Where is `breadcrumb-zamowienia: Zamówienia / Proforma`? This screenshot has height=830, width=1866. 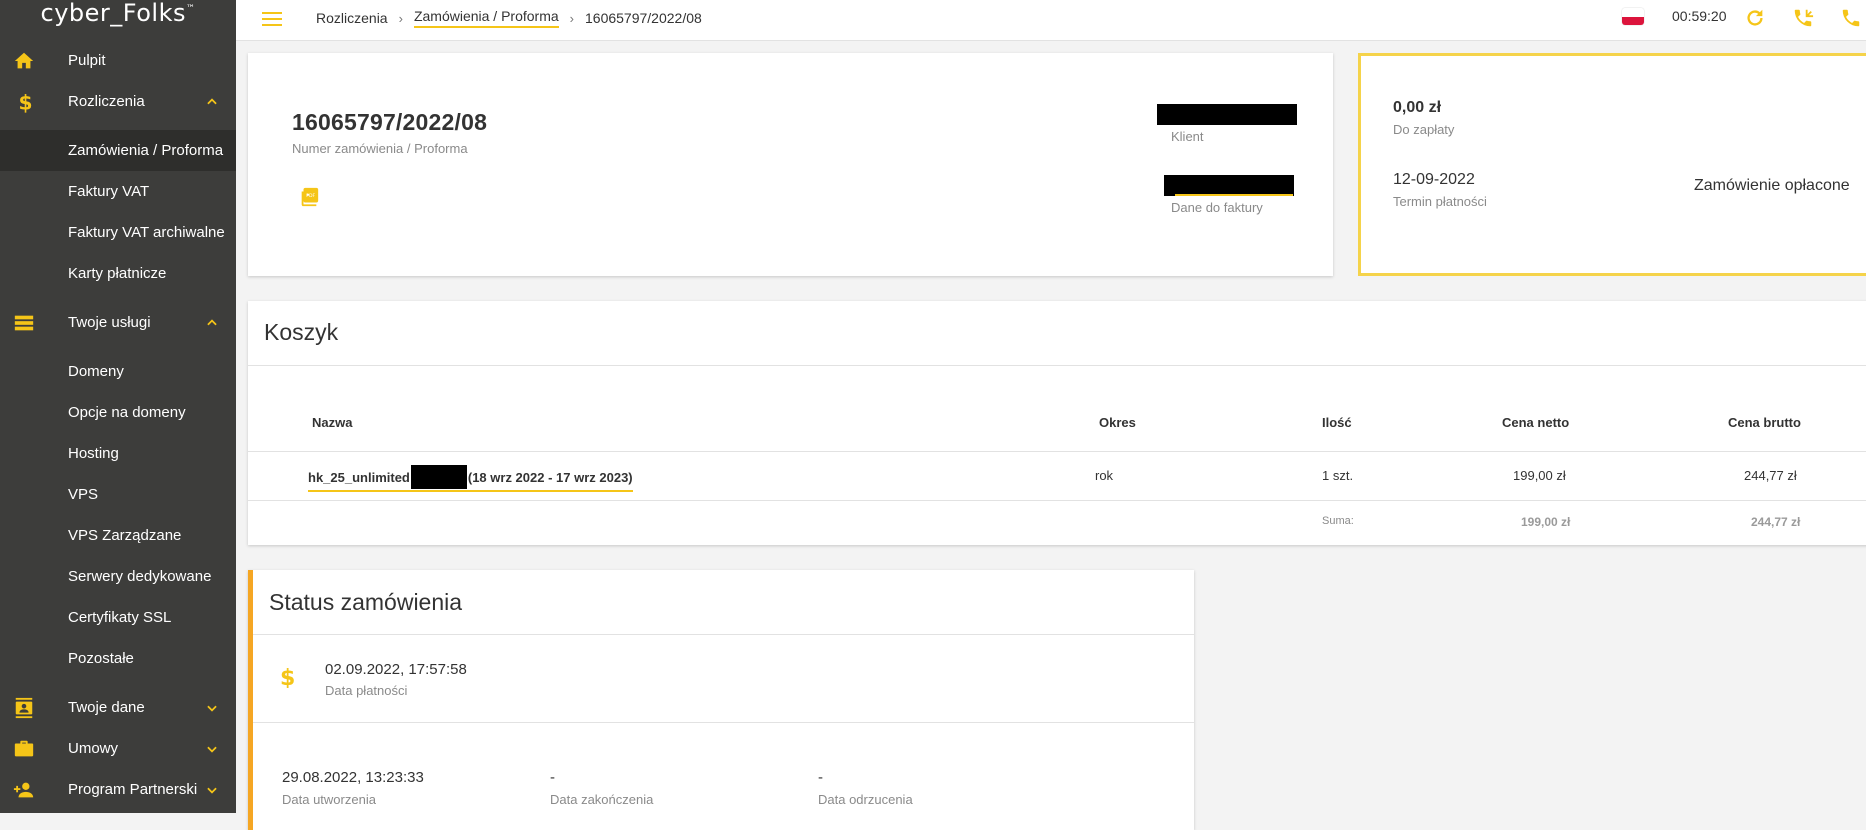
breadcrumb-zamowienia: Zamówienia / Proforma is located at coordinates (486, 18).